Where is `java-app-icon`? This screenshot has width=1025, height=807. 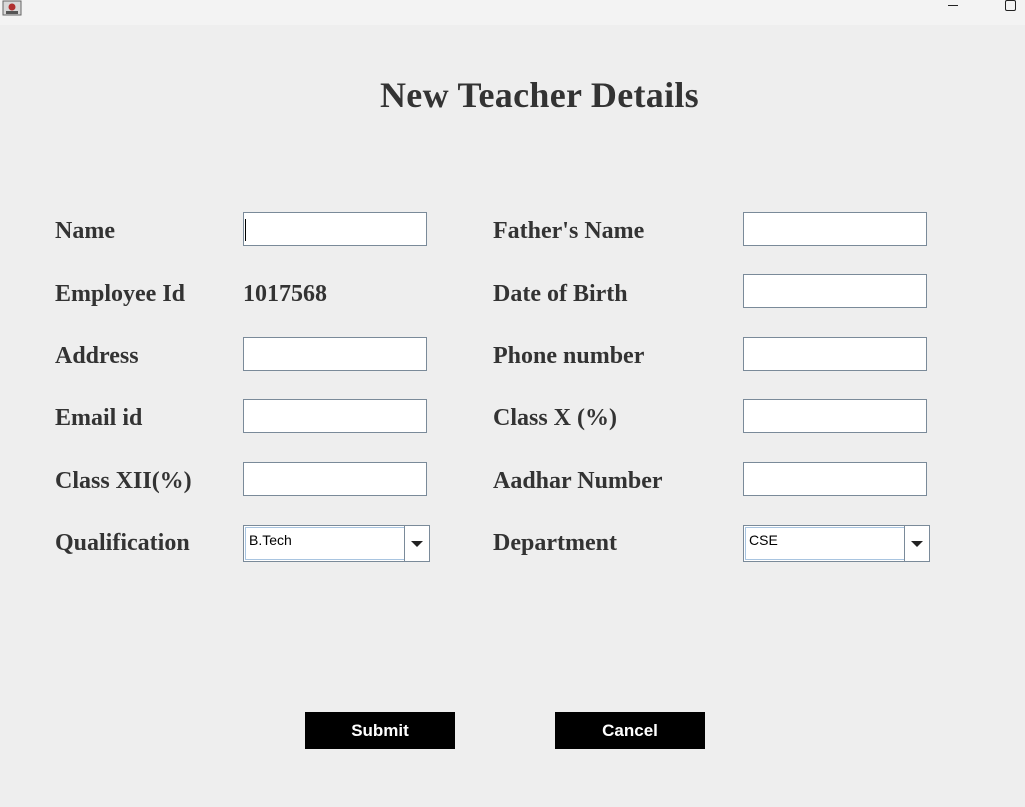
java-app-icon is located at coordinates (12, 8).